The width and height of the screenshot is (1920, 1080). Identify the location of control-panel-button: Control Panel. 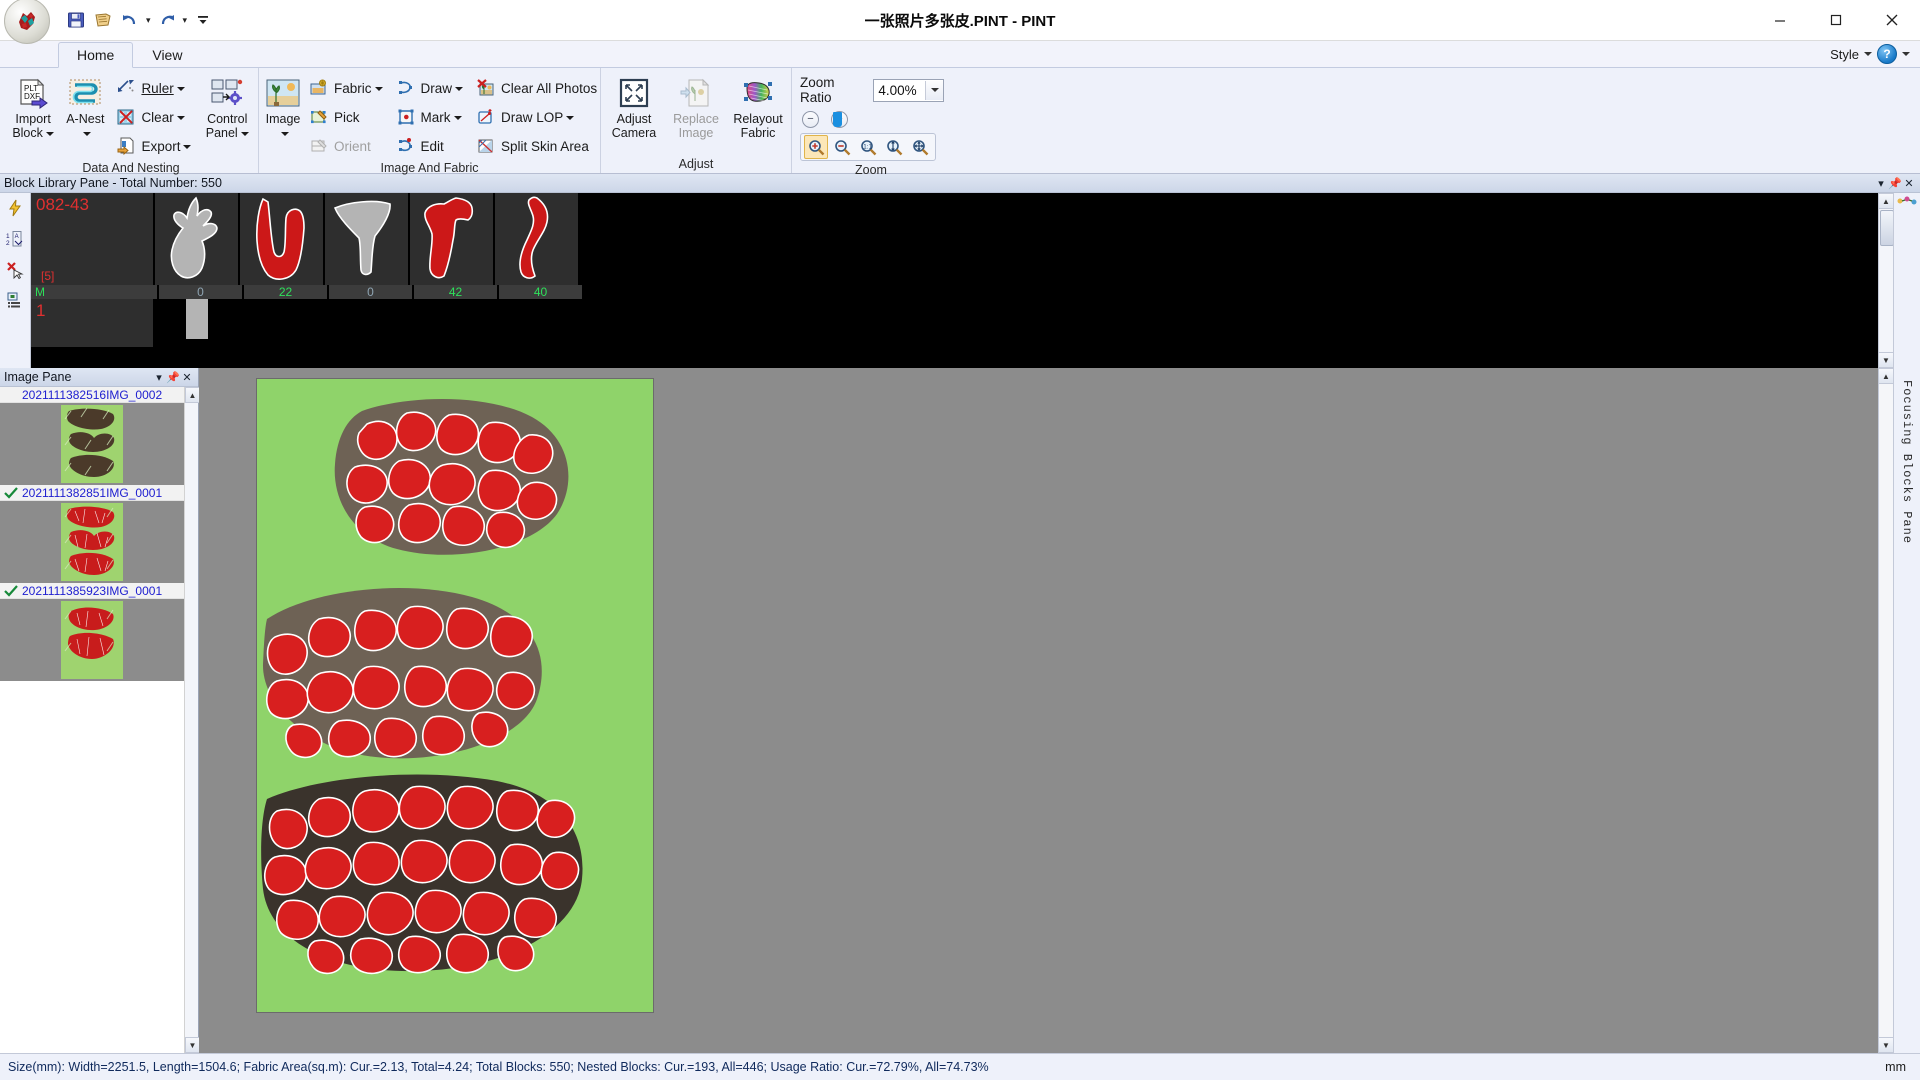
(227, 107).